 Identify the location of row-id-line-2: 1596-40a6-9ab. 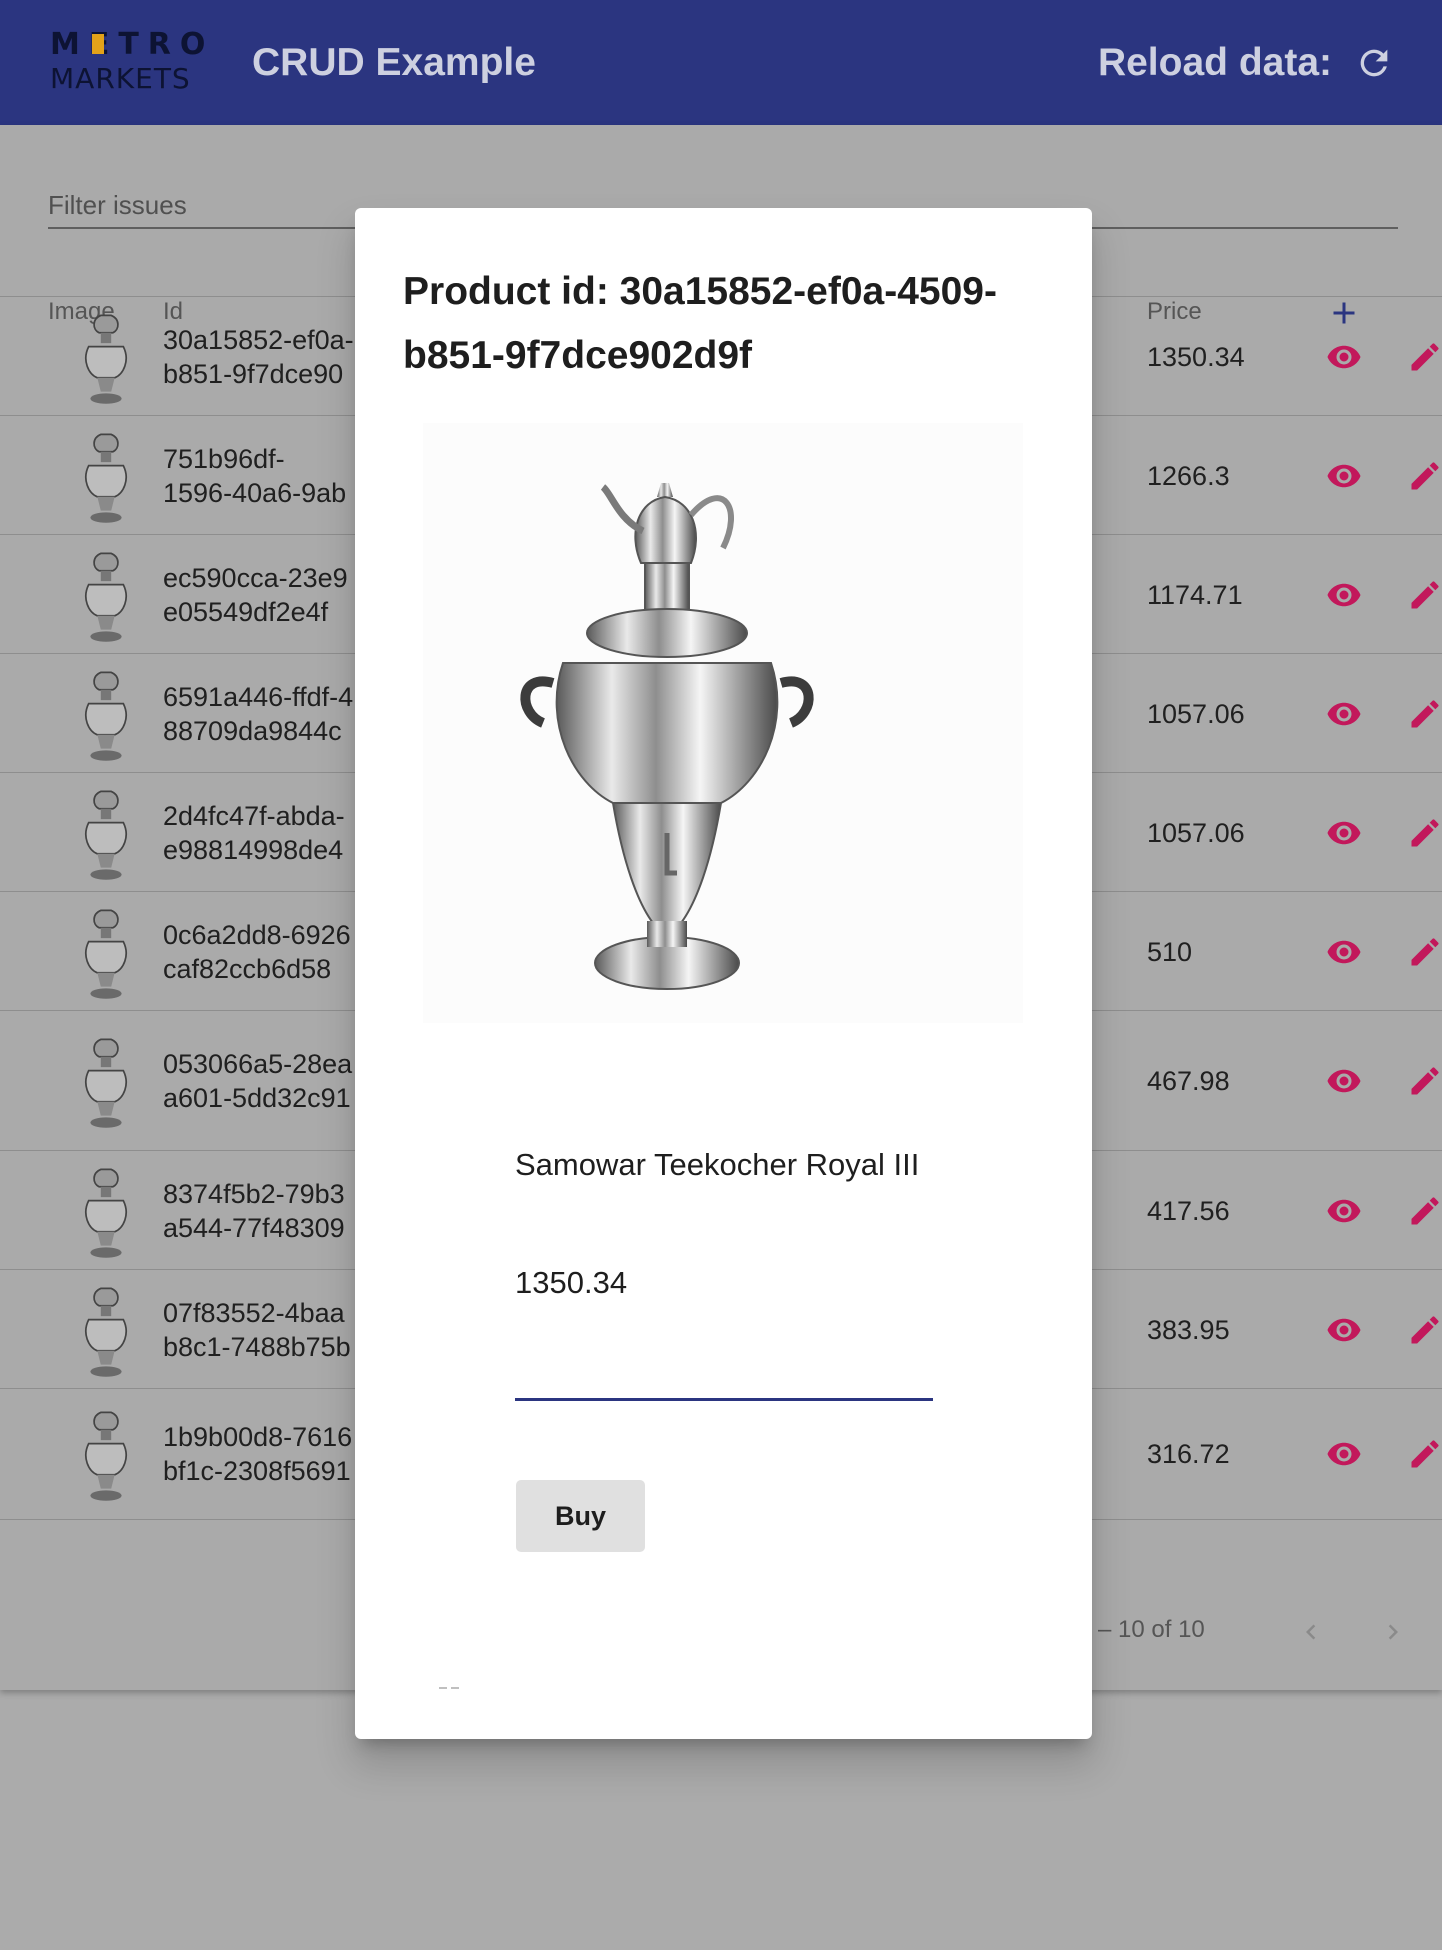
(255, 492).